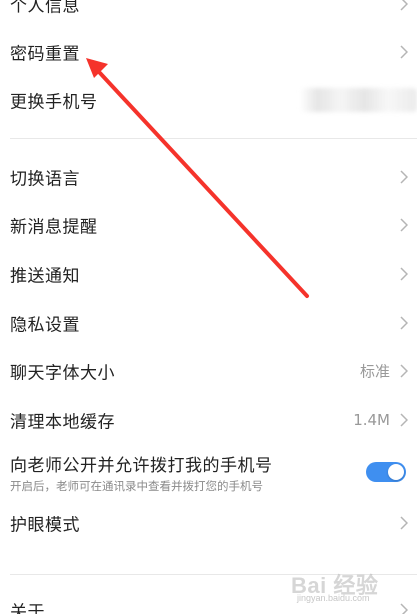 Image resolution: width=417 pixels, height=614 pixels. Describe the element at coordinates (333, 598) in the screenshot. I see `watermark-subtext: jingyan.baidu.com` at that location.